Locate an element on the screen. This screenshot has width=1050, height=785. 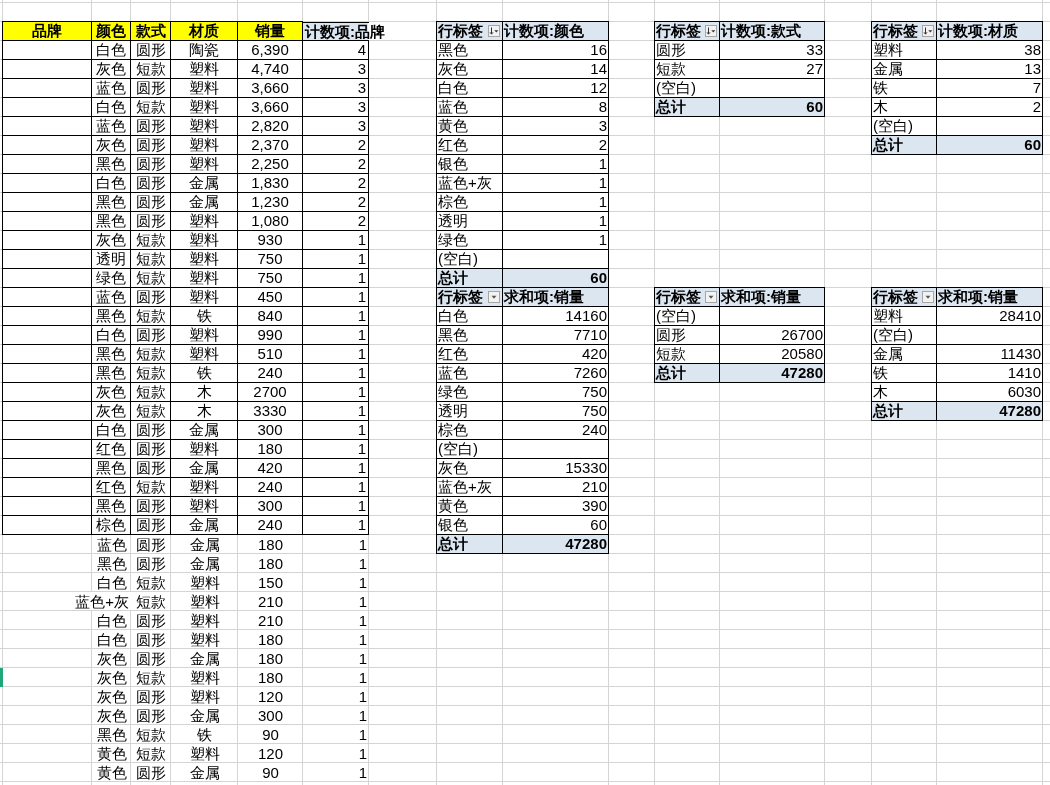
table-cell-text: 灰色 is located at coordinates (111, 658).